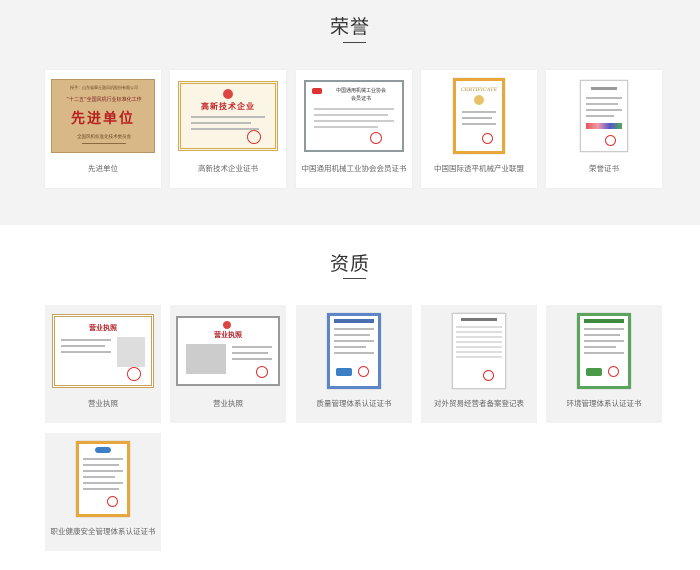 The width and height of the screenshot is (700, 570). I want to click on honor-card-association: 中国通用机械工业协会 会员证书 中国通用机械工业协会会员证书, so click(354, 129).